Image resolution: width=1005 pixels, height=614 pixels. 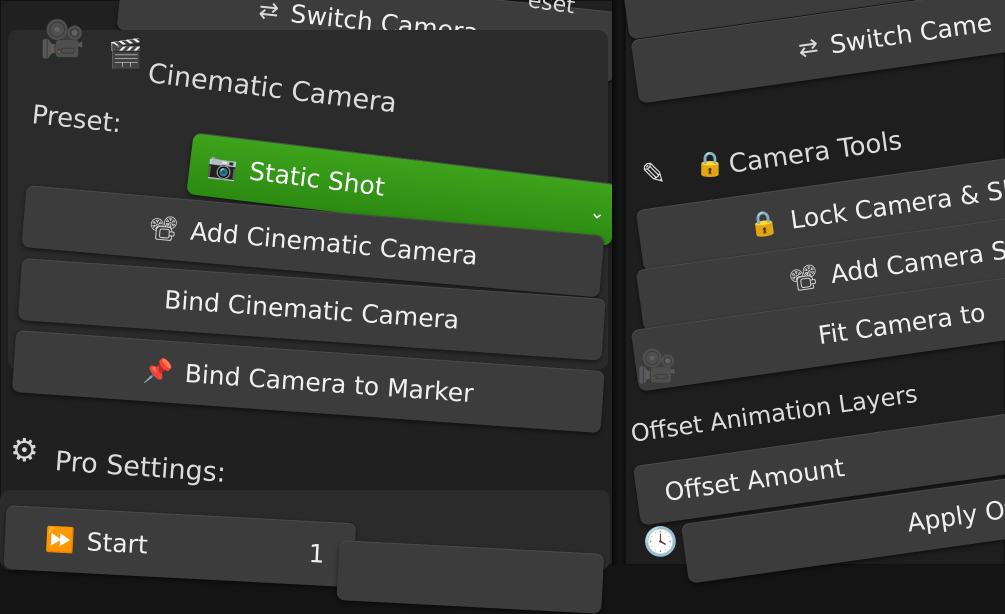 I want to click on end-field, so click(x=470, y=577).